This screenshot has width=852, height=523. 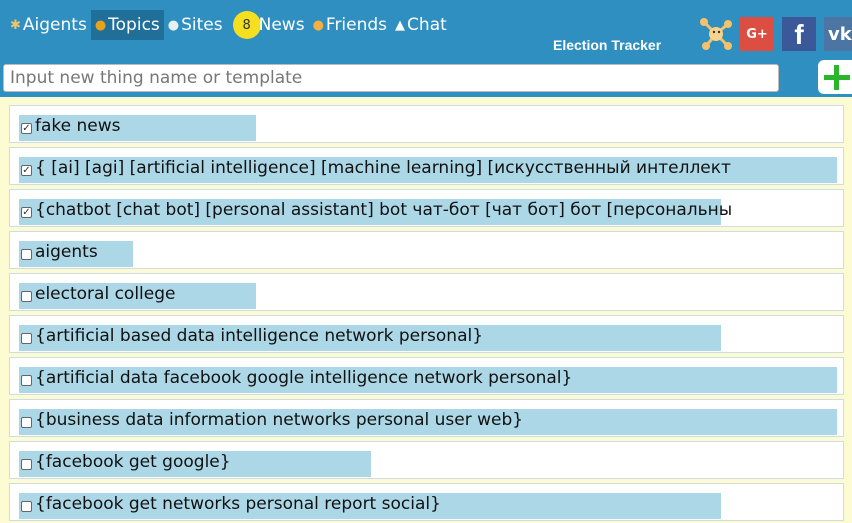 I want to click on nav-topics: ● Topics, so click(x=127, y=25).